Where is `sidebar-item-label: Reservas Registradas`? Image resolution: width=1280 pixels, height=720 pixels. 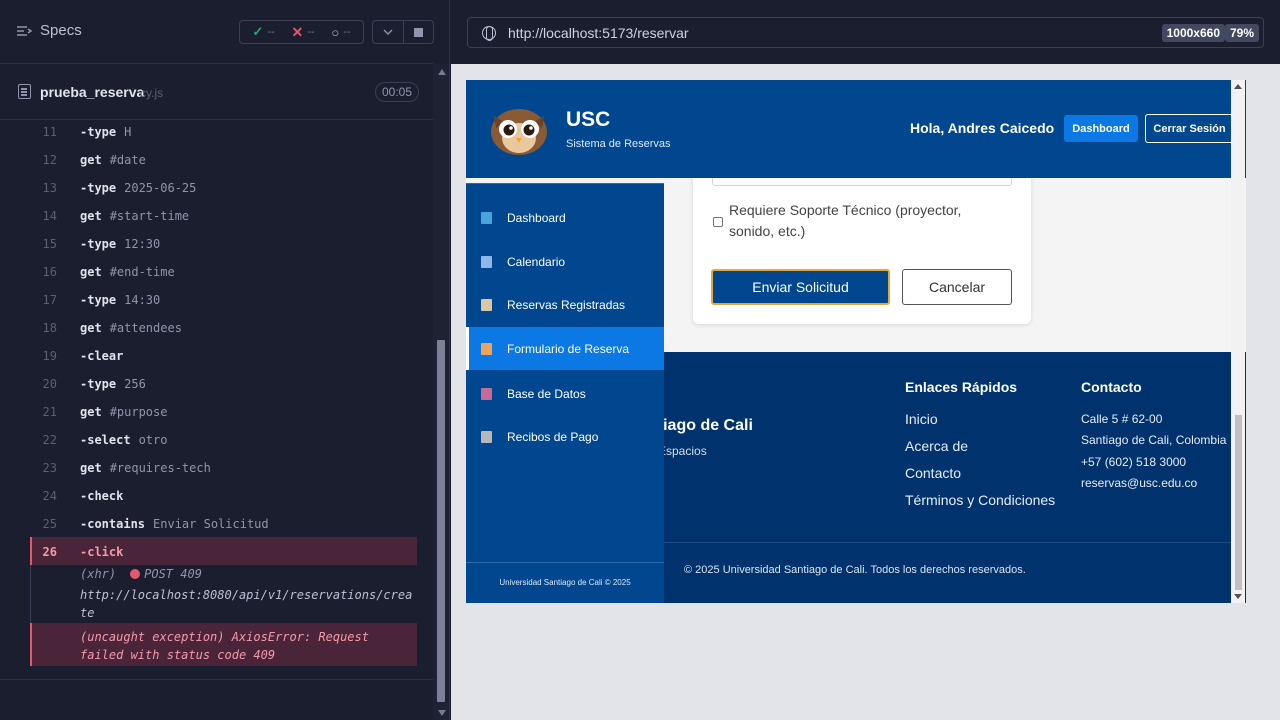
sidebar-item-label: Reservas Registradas is located at coordinates (566, 304).